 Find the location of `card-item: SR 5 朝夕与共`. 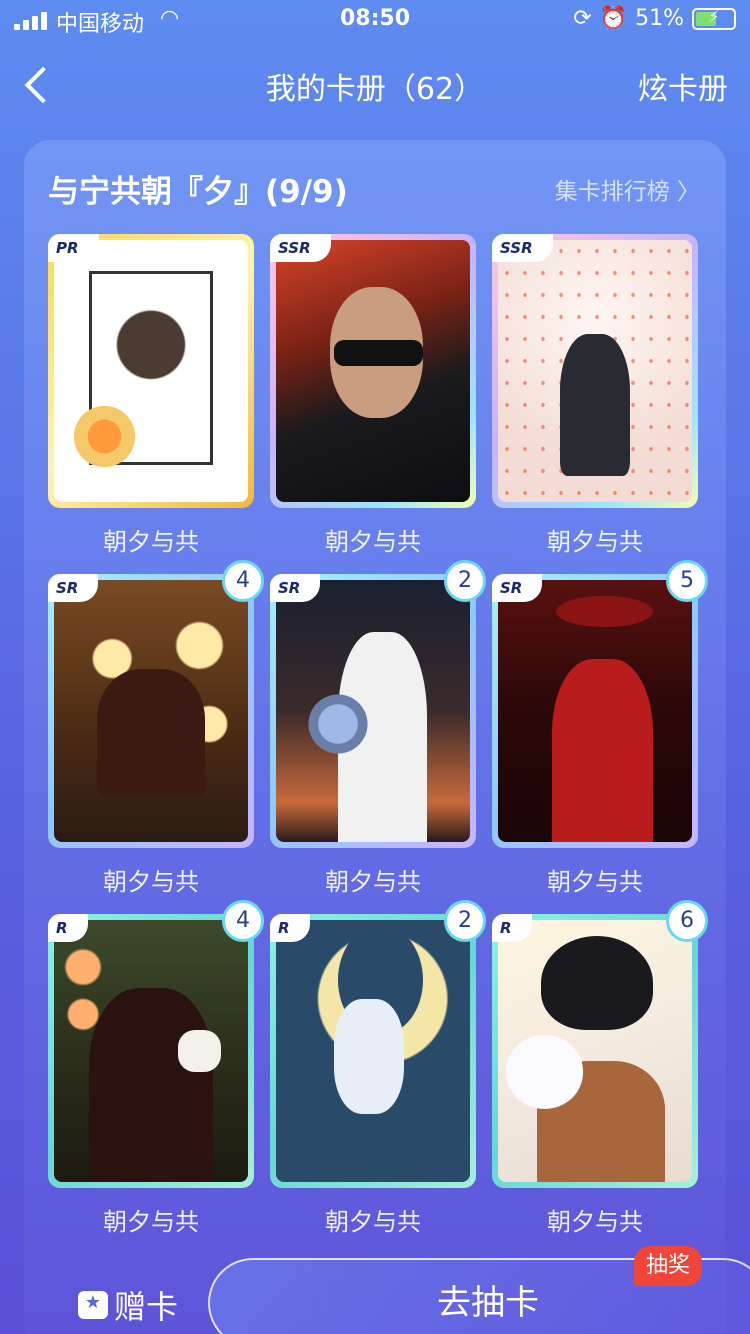

card-item: SR 5 朝夕与共 is located at coordinates (600, 728).